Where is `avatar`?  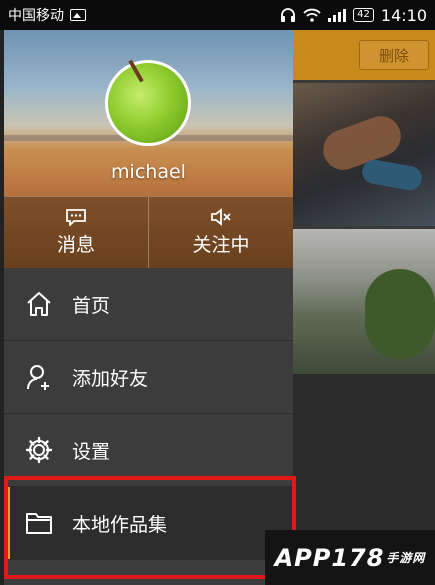
avatar is located at coordinates (148, 103).